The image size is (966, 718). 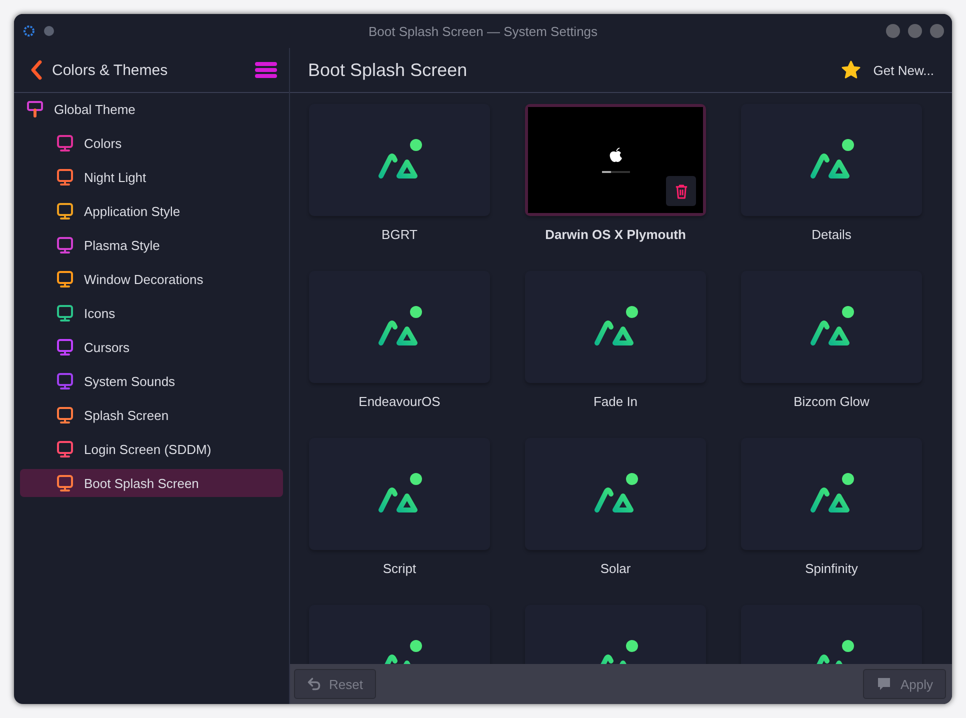 I want to click on sidebar-item: Login Screen (SDDM), so click(x=151, y=449).